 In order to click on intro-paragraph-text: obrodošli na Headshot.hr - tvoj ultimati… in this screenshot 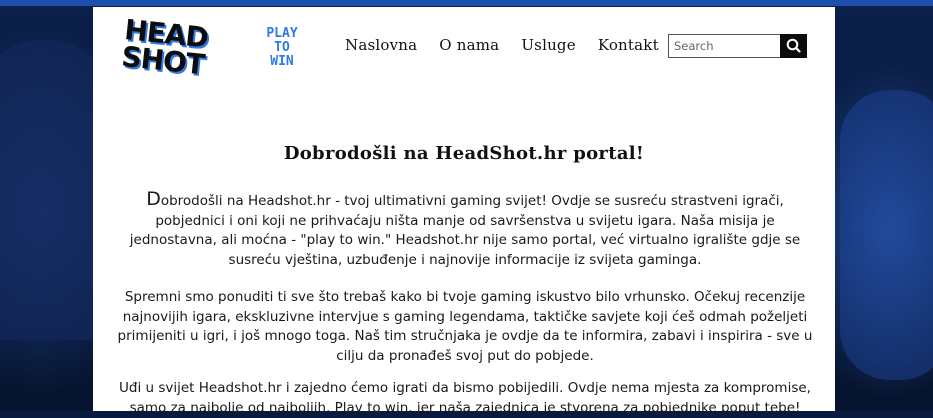, I will do `click(465, 230)`.